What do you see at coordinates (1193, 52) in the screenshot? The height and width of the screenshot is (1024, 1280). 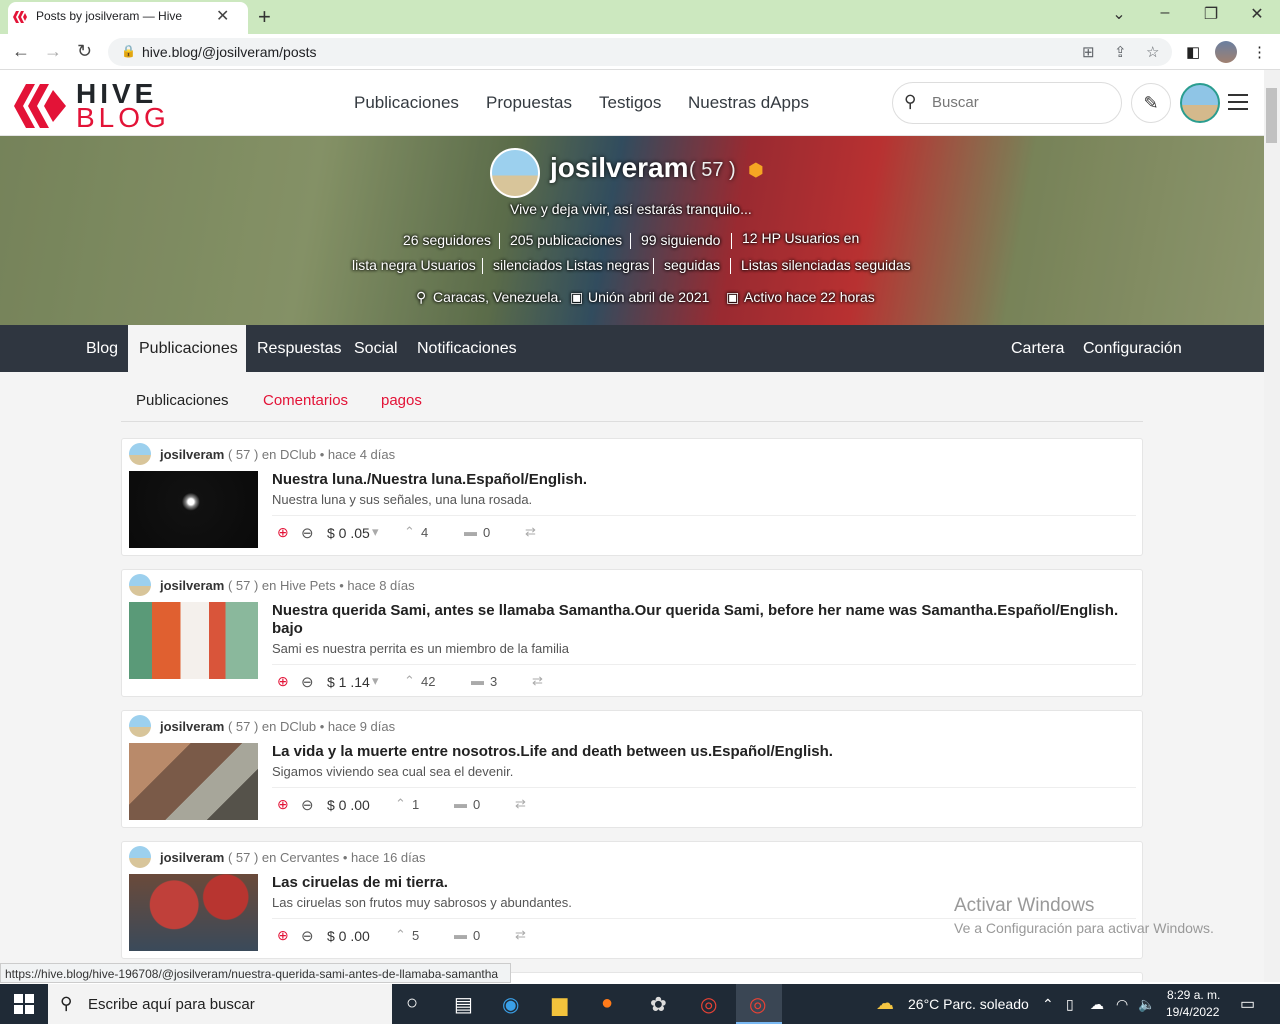 I see `sidepanel-icon: ◧` at bounding box center [1193, 52].